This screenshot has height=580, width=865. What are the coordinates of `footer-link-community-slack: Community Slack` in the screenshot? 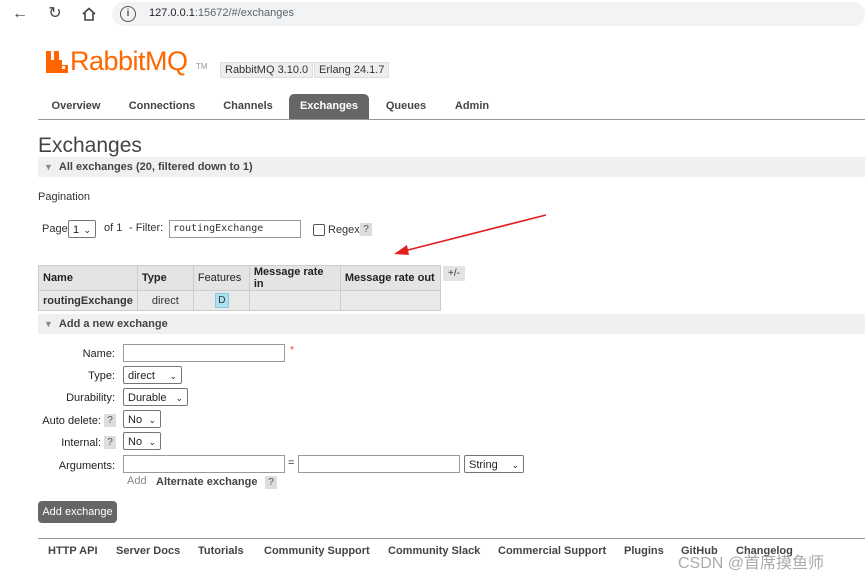 It's located at (434, 551).